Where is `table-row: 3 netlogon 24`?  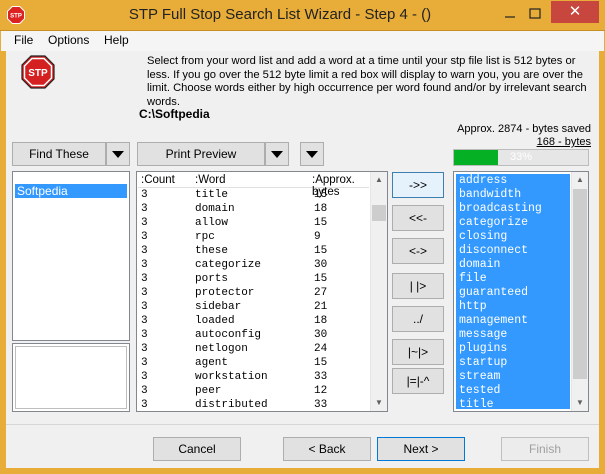
table-row: 3 netlogon 24 is located at coordinates (253, 349).